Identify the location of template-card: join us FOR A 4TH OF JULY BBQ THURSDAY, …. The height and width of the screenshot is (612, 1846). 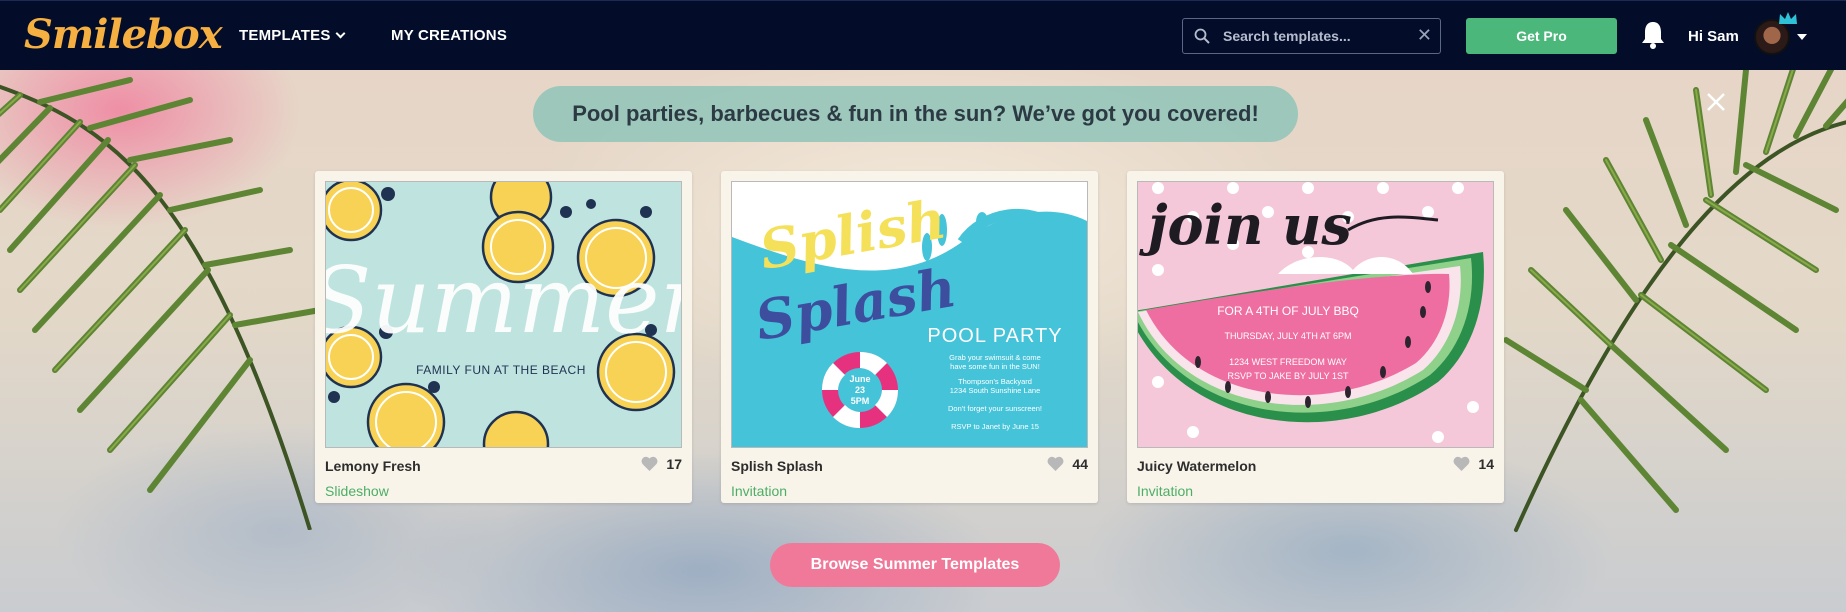
(1315, 337).